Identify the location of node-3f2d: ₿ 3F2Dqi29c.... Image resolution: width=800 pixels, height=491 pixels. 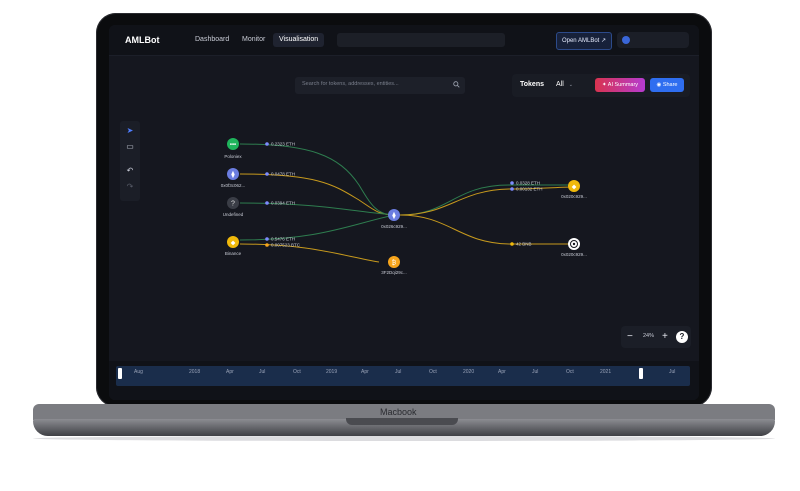
(394, 265).